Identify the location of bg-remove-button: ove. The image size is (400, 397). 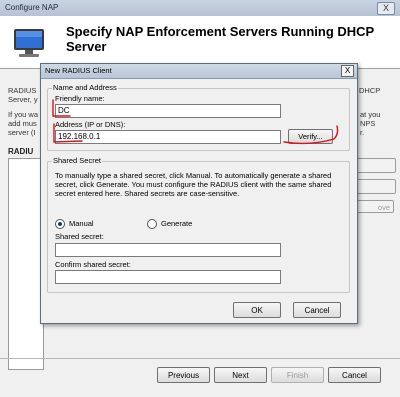
(375, 206).